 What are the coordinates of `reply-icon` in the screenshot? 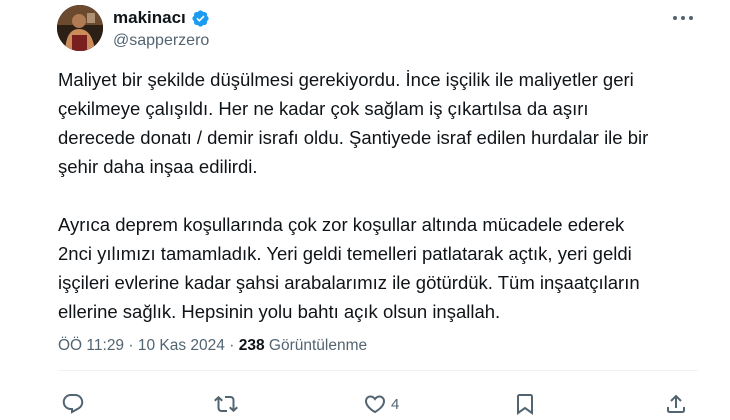 It's located at (73, 404).